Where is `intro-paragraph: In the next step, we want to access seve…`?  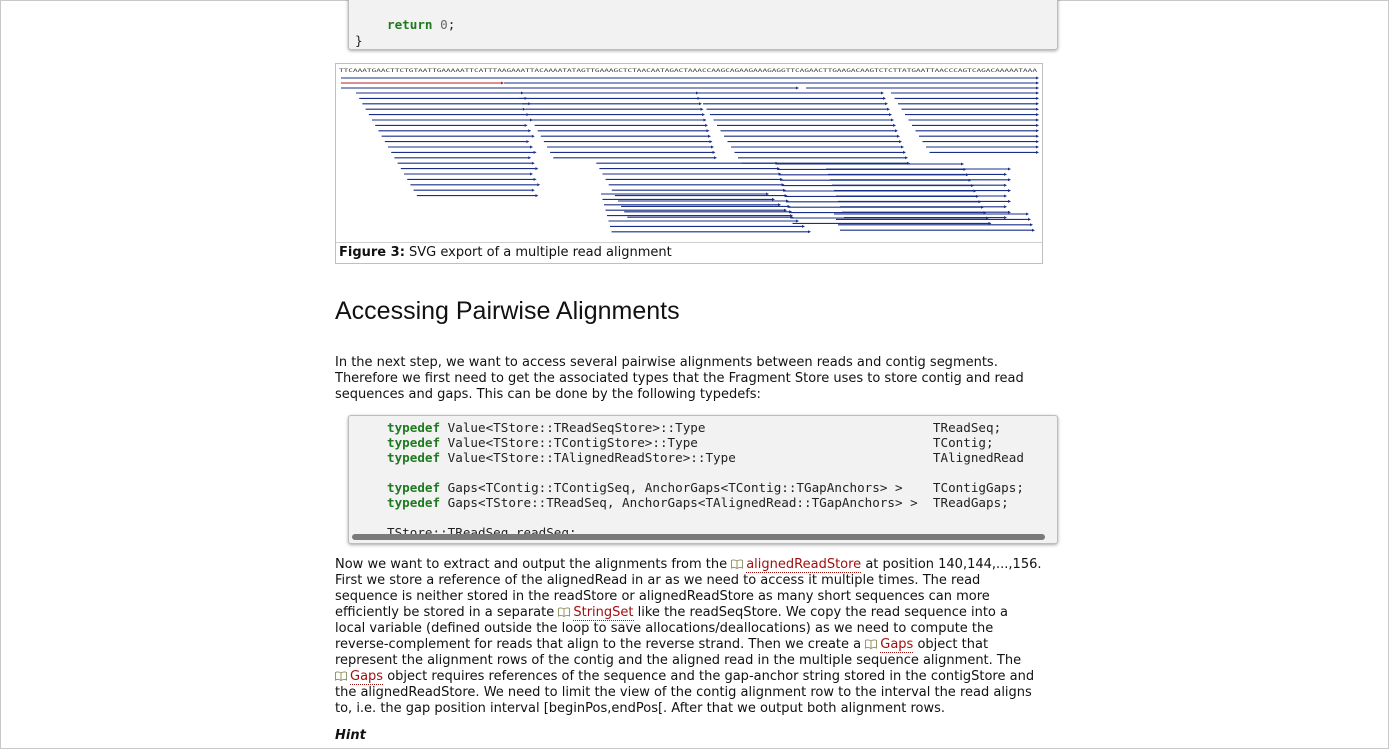
intro-paragraph: In the next step, we want to access seve… is located at coordinates (679, 379).